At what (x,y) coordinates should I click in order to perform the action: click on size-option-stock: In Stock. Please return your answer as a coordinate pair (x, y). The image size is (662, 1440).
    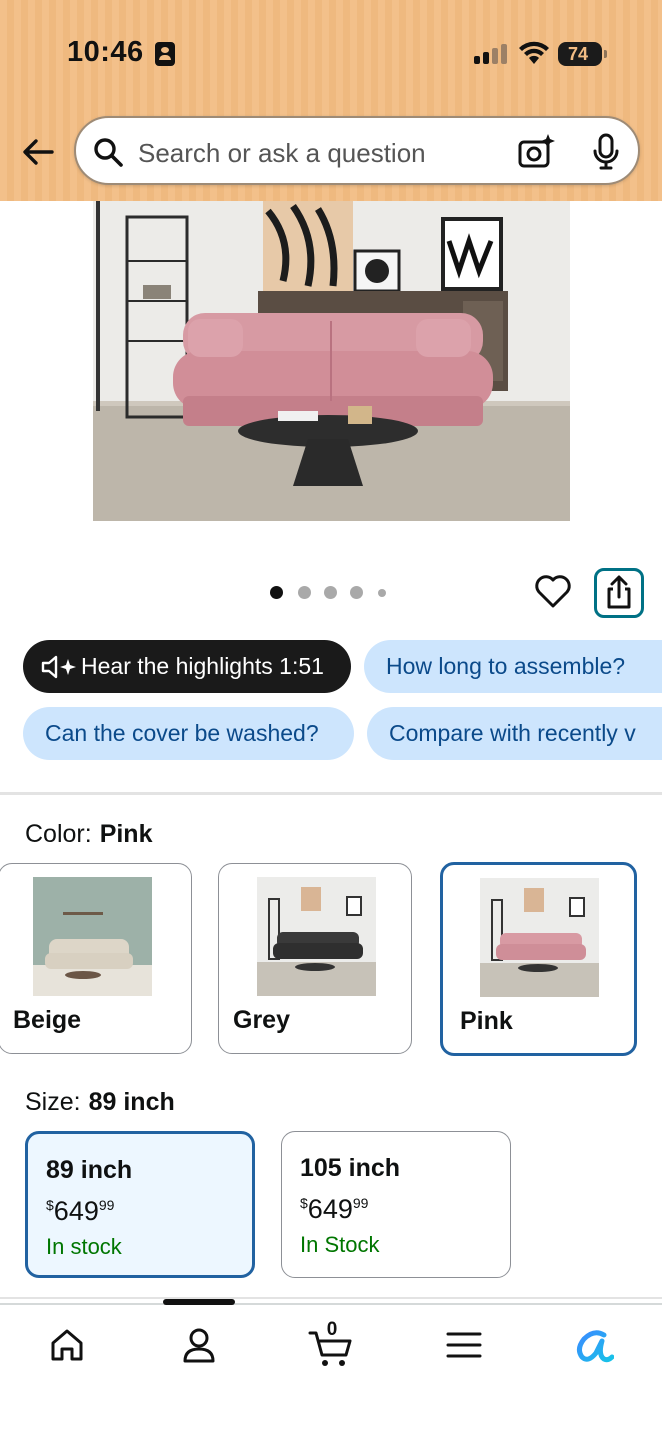
    Looking at the image, I should click on (340, 1244).